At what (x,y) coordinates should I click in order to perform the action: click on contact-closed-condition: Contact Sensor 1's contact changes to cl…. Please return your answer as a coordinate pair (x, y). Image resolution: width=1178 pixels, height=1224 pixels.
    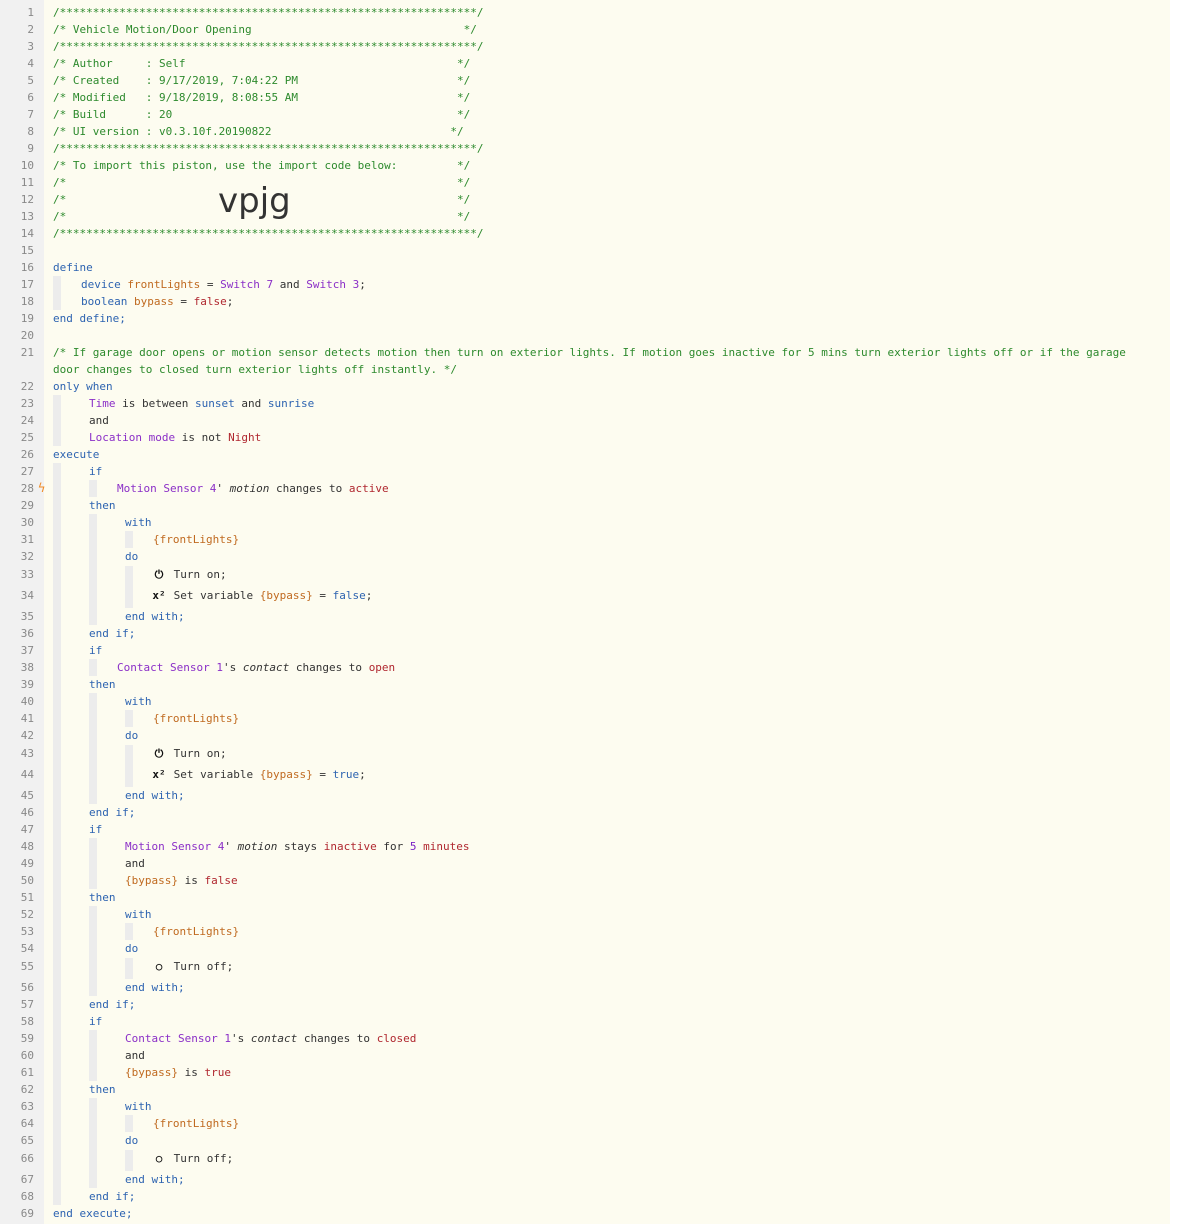
    Looking at the image, I should click on (639, 1038).